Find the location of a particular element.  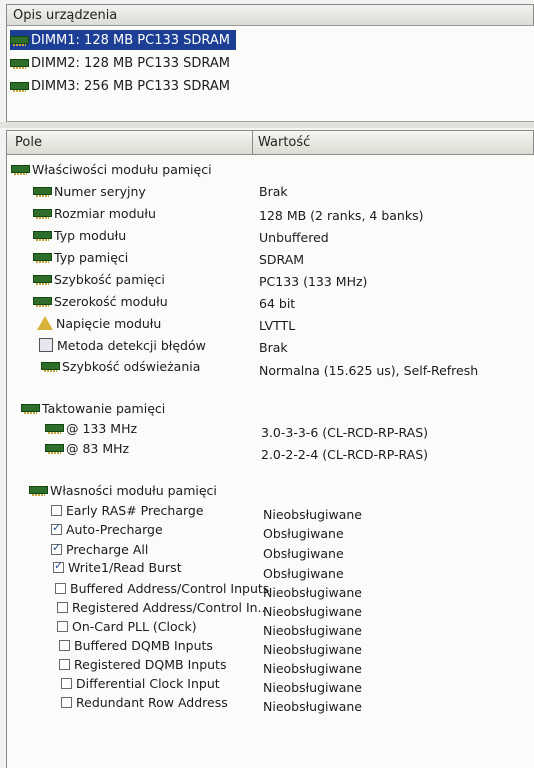

feature-label: Buffered Address/Control Inputs is located at coordinates (170, 588).